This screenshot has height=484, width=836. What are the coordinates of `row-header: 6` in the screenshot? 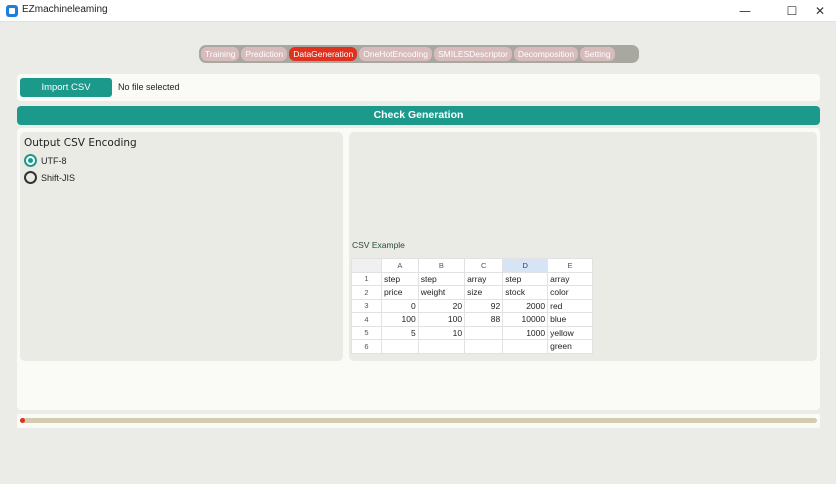 It's located at (366, 346).